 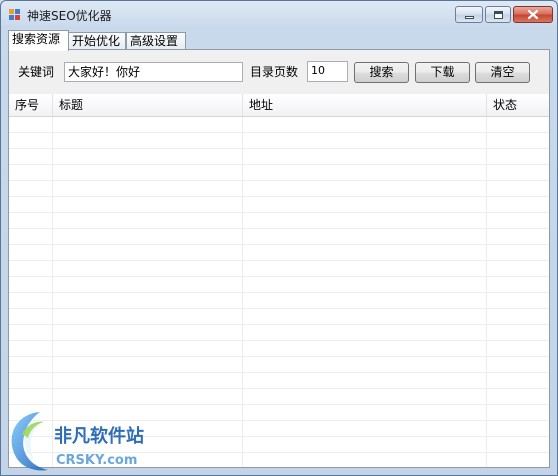 I want to click on watermark-logo: 非凡软件站 CRSKY.com, so click(x=77, y=441).